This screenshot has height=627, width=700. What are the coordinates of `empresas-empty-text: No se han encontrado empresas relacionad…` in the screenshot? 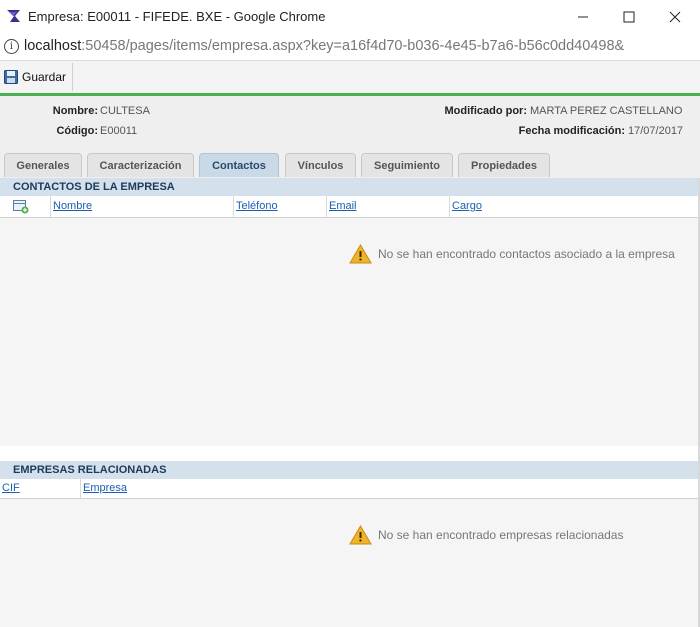 It's located at (501, 535).